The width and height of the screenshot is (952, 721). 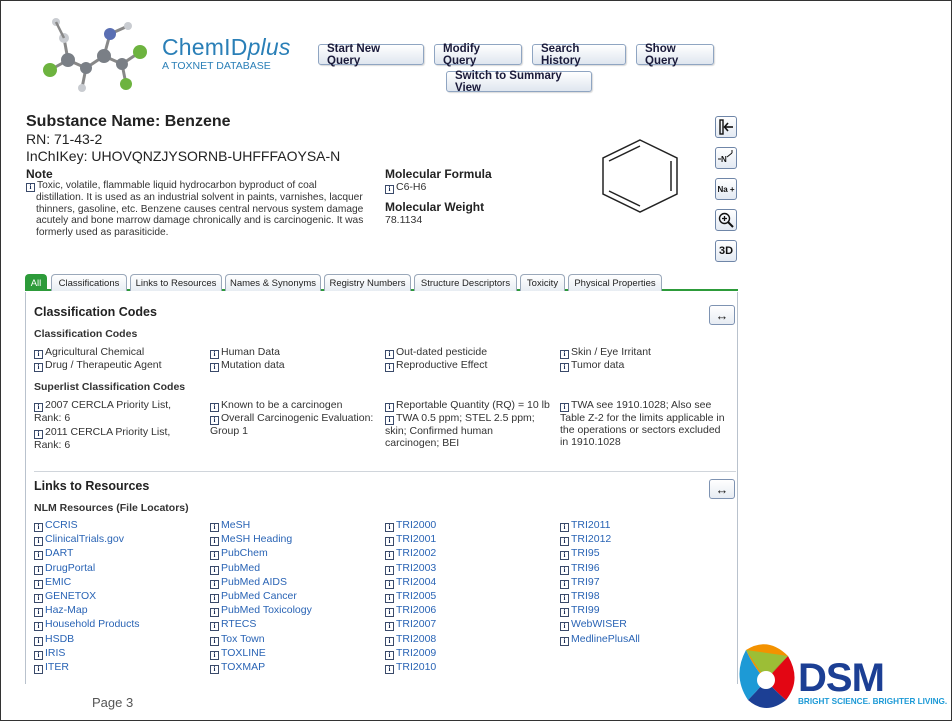 What do you see at coordinates (237, 667) in the screenshot?
I see `resource-link: i TOXMAP` at bounding box center [237, 667].